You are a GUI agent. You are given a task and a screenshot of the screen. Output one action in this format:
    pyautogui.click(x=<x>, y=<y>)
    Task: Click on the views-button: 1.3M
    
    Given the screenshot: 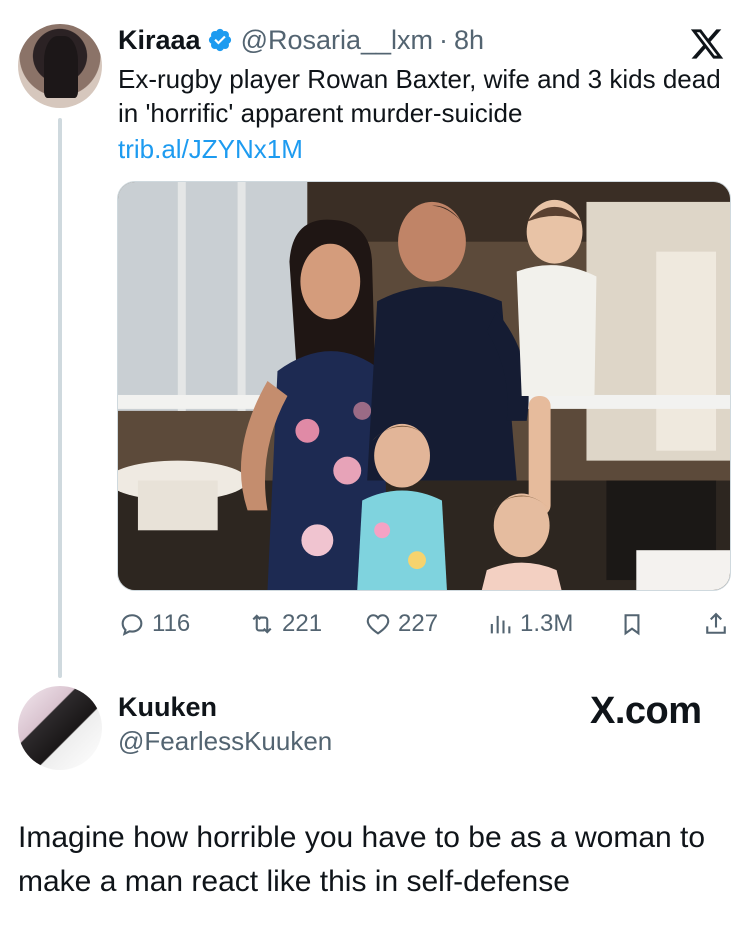 What is the action you would take?
    pyautogui.click(x=529, y=624)
    